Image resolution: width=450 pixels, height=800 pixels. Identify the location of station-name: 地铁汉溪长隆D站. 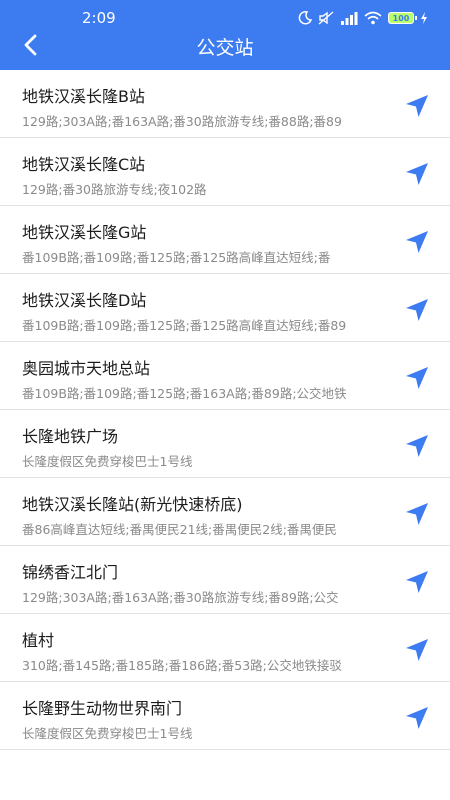
(84, 300).